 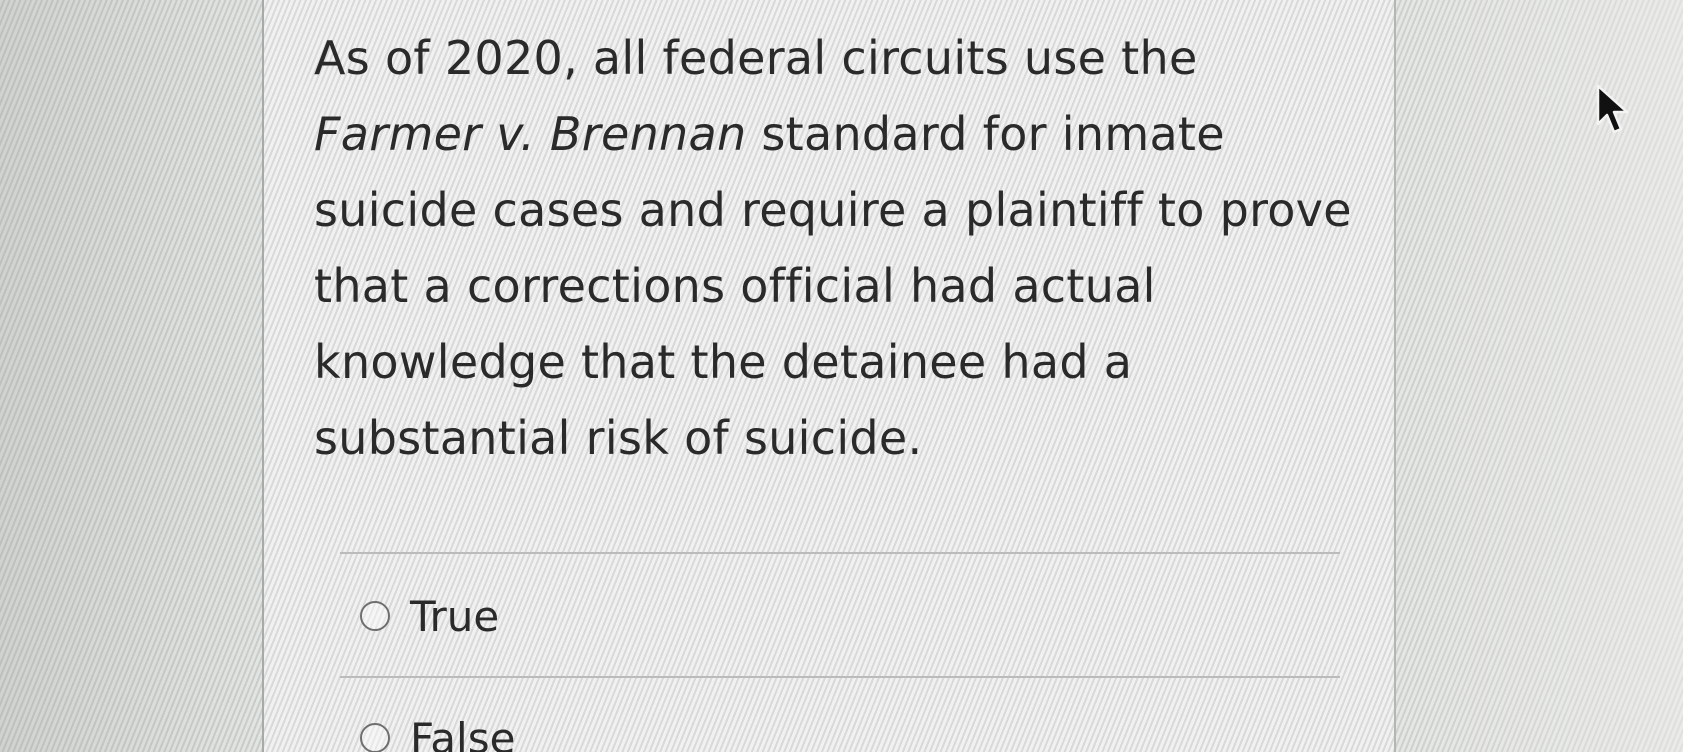 What do you see at coordinates (375, 616) in the screenshot?
I see `radio-button-true` at bounding box center [375, 616].